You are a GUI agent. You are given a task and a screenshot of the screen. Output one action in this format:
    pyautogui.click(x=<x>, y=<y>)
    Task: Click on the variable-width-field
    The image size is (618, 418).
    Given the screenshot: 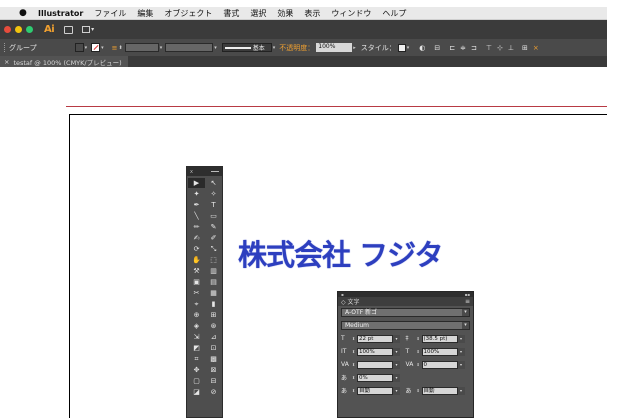 What is the action you would take?
    pyautogui.click(x=189, y=47)
    